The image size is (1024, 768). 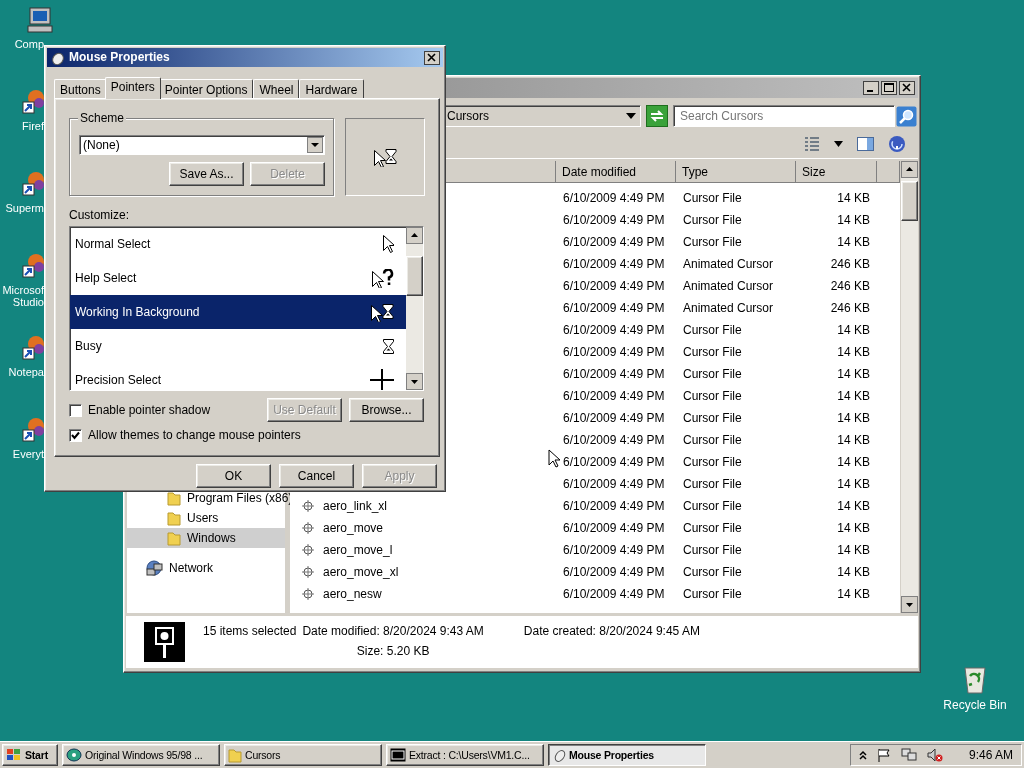 What do you see at coordinates (736, 172) in the screenshot?
I see `column-header: Type` at bounding box center [736, 172].